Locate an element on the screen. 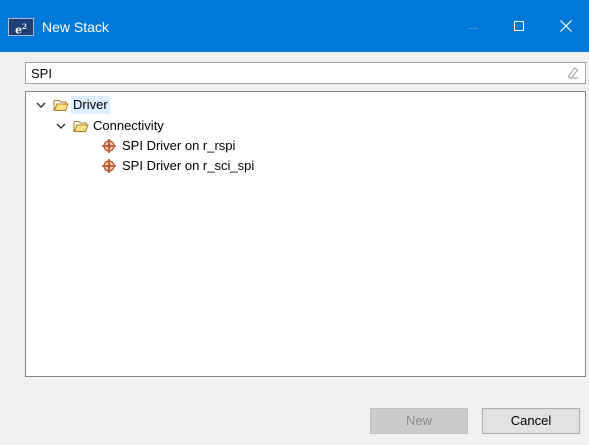 The image size is (589, 445). tree-item-label: SPI Driver on r_sci_spi is located at coordinates (188, 165).